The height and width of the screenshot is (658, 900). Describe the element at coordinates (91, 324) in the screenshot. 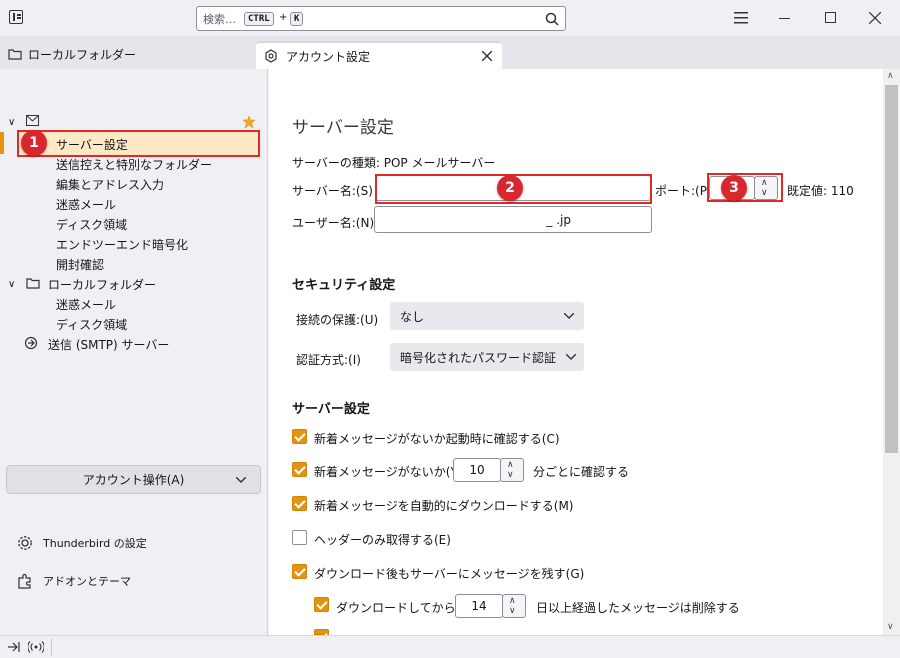

I see `sidebar-item-local-disk: ディスク領域` at that location.